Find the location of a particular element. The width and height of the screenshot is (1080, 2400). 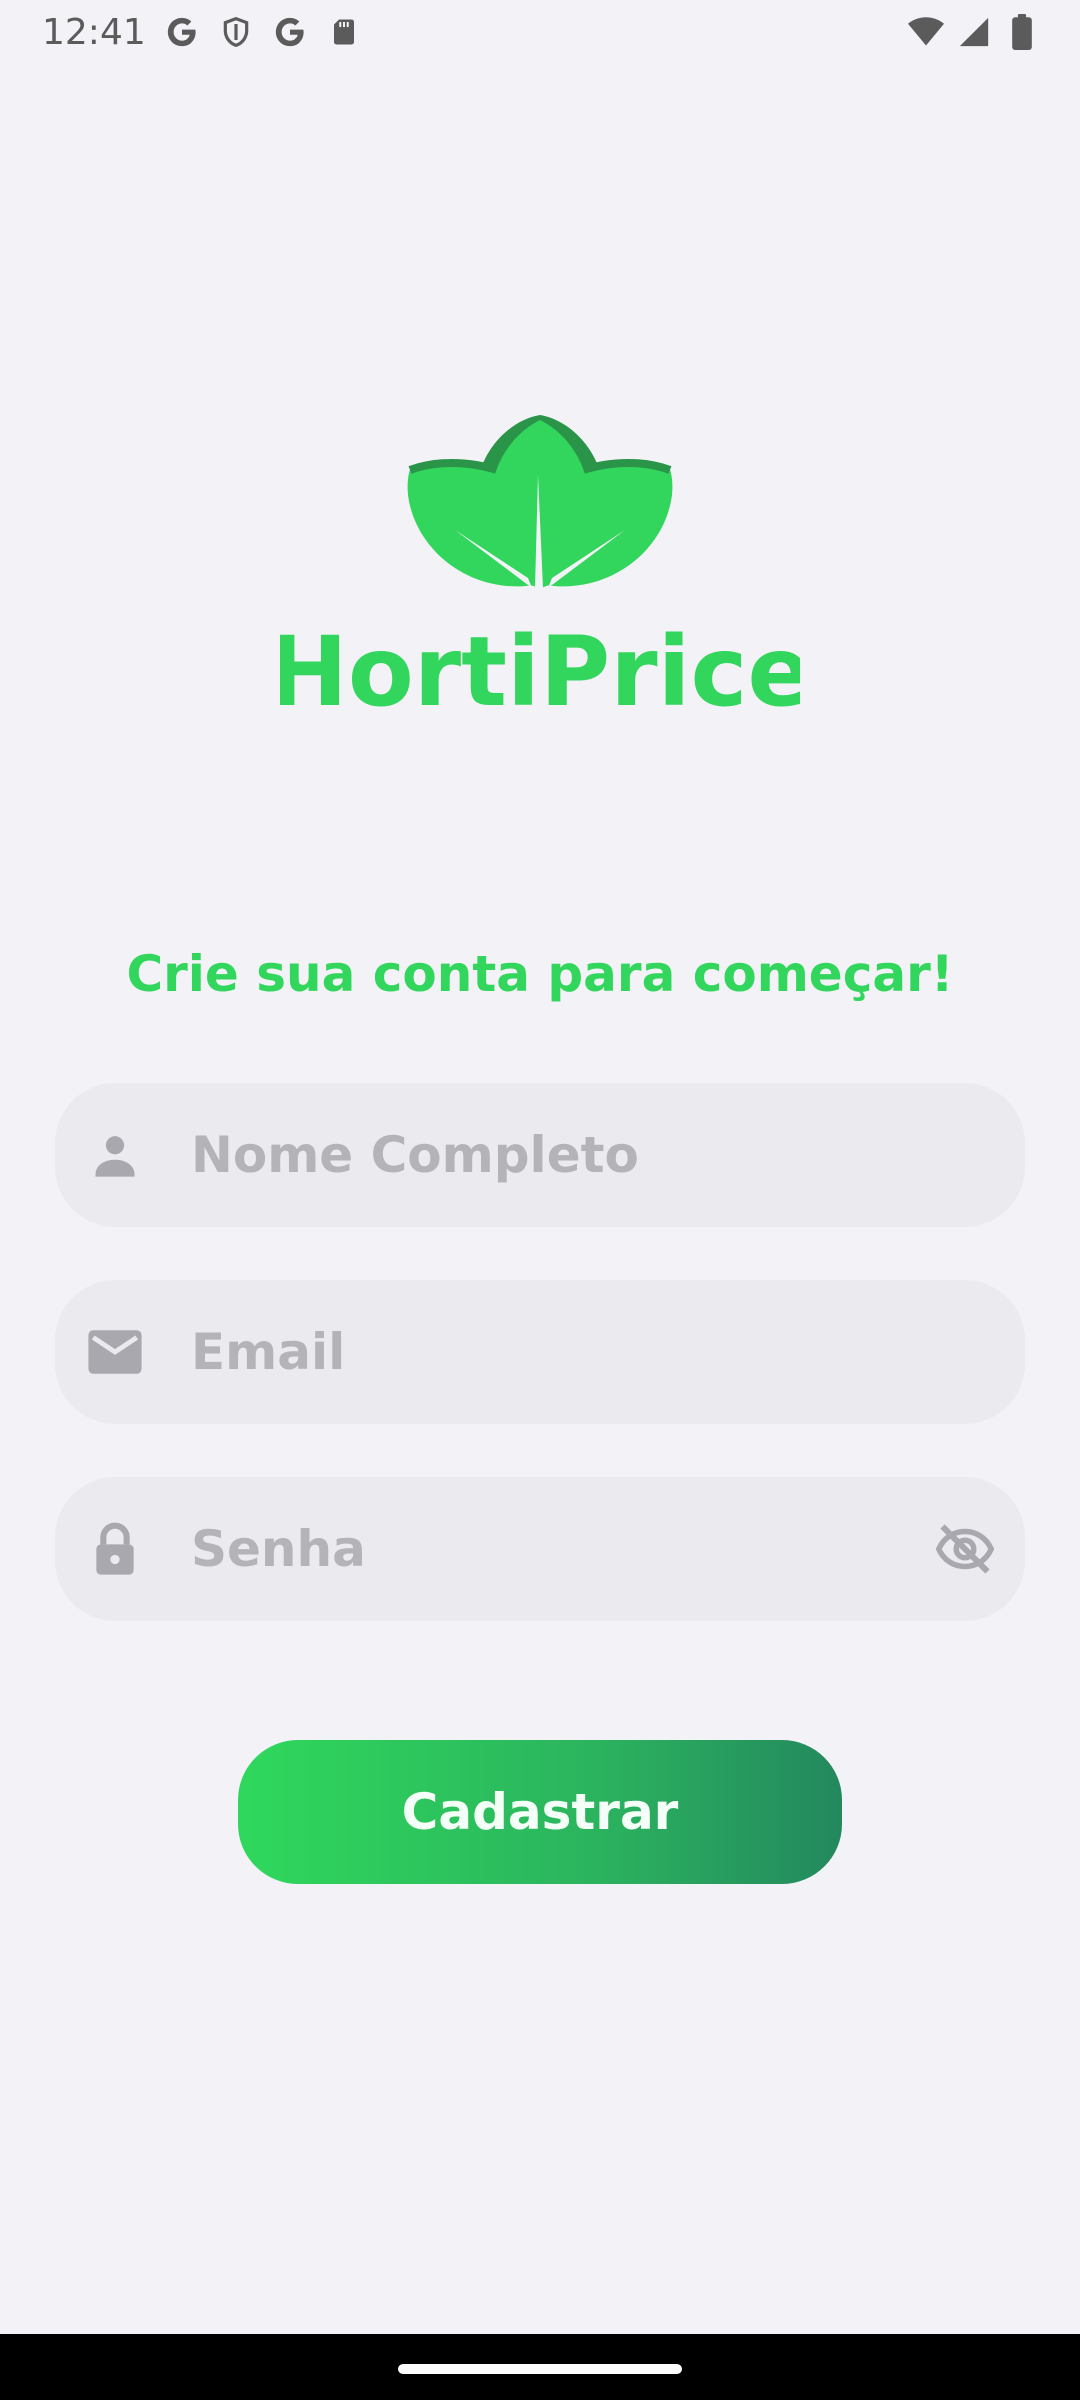

email-input is located at coordinates (571, 1352).